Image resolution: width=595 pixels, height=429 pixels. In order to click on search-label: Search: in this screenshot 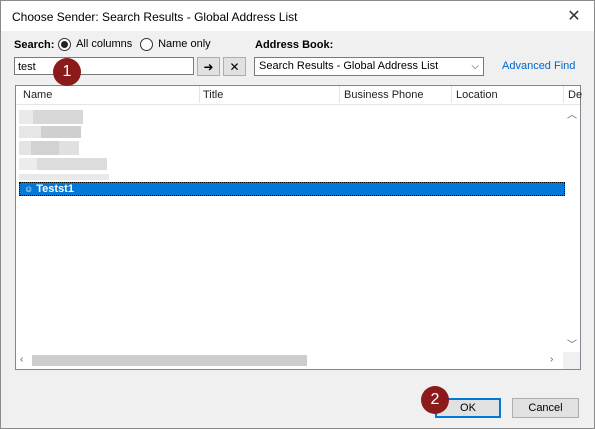, I will do `click(34, 45)`.